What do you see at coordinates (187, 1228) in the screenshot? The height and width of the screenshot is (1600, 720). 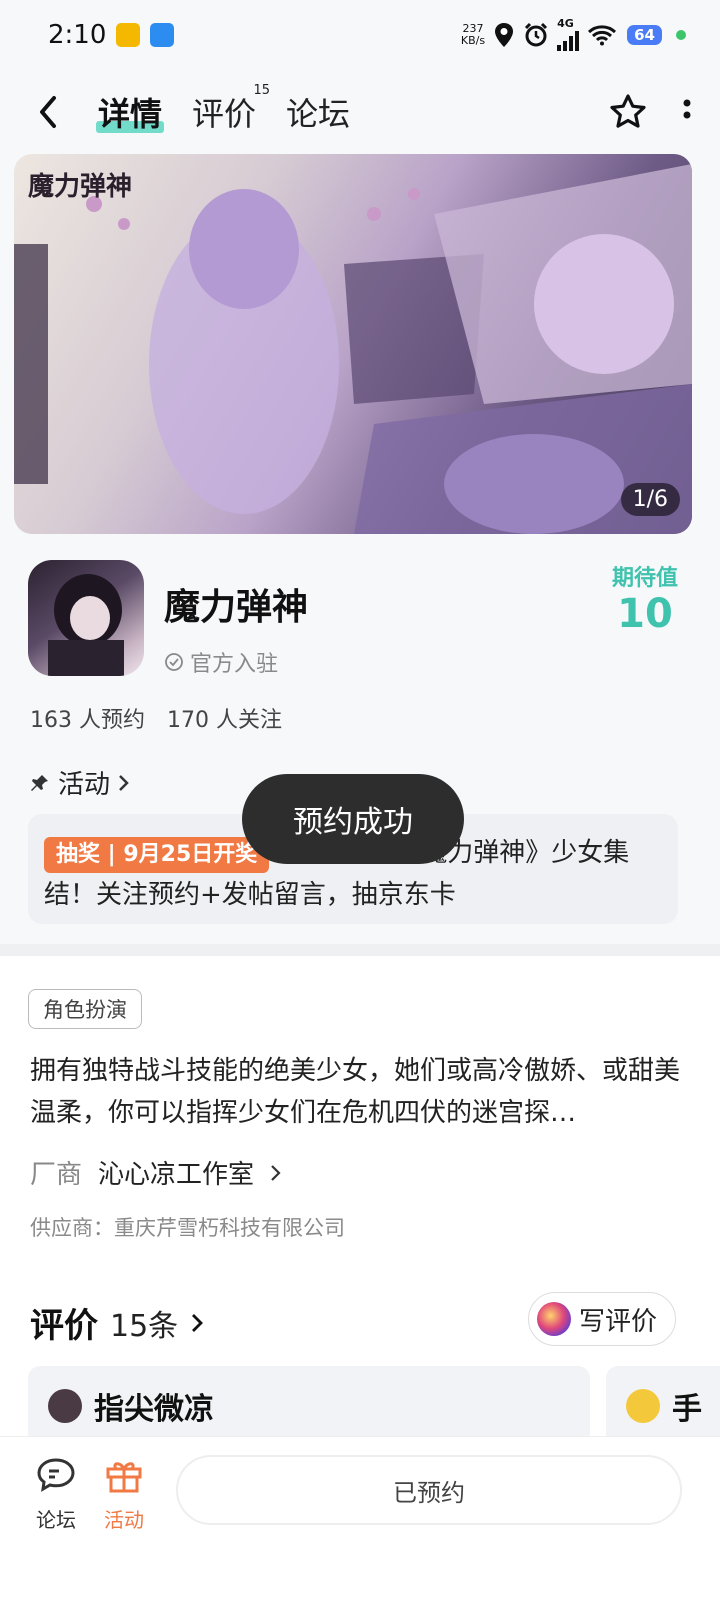 I see `supplier-info: 供应商：重庆芹雪朽科技有限公司` at bounding box center [187, 1228].